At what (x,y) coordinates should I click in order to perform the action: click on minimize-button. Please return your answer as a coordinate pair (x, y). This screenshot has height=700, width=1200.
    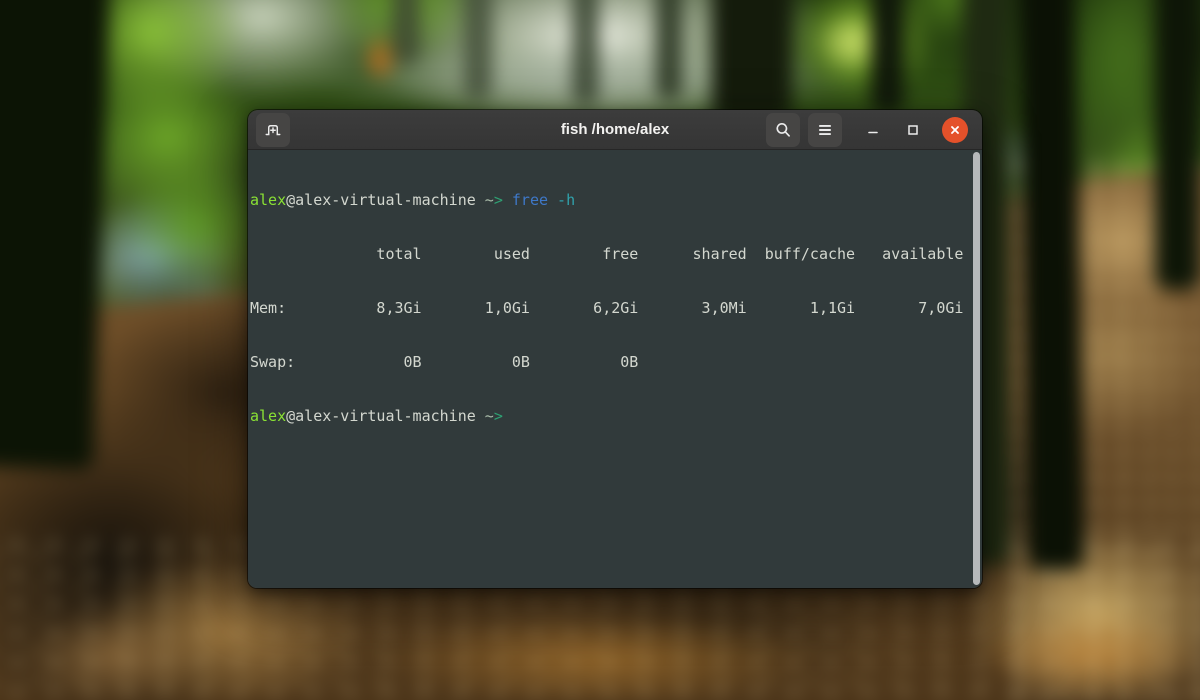
    Looking at the image, I should click on (873, 130).